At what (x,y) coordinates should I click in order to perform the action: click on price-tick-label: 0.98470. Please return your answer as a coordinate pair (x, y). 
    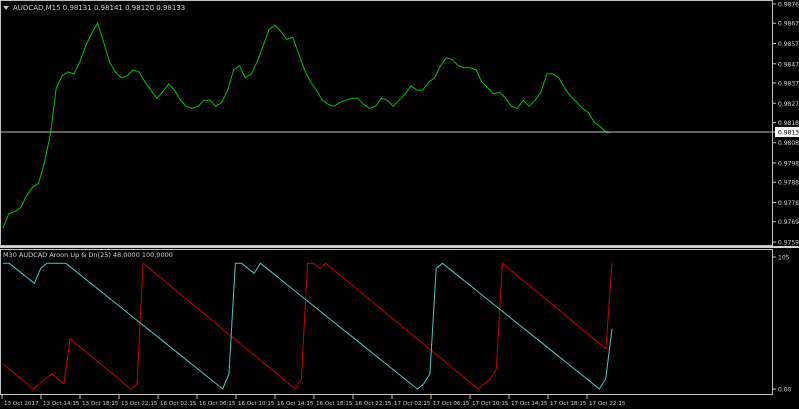
    Looking at the image, I should click on (788, 64).